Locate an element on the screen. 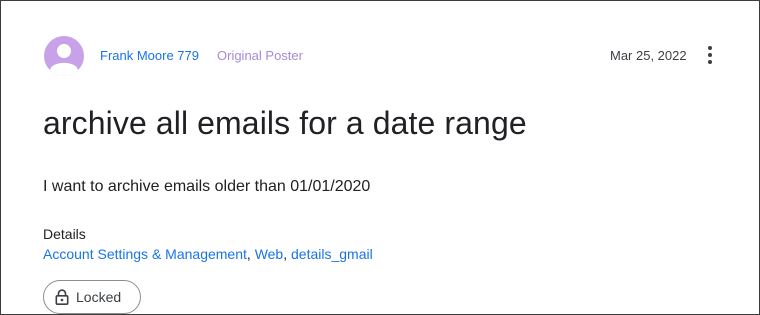 The width and height of the screenshot is (760, 315). author-name-link: Frank Moore 779 is located at coordinates (149, 55).